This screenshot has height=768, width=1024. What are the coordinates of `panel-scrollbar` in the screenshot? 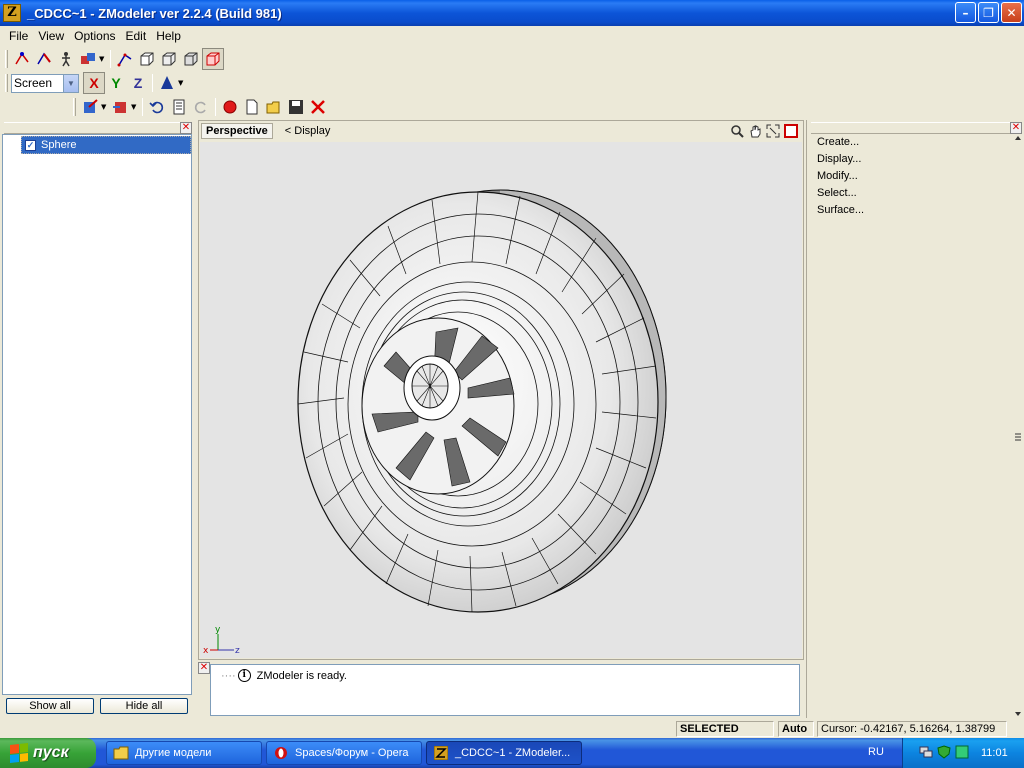 It's located at (1018, 426).